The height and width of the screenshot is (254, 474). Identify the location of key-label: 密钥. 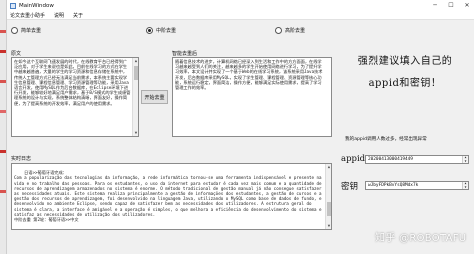
(350, 187).